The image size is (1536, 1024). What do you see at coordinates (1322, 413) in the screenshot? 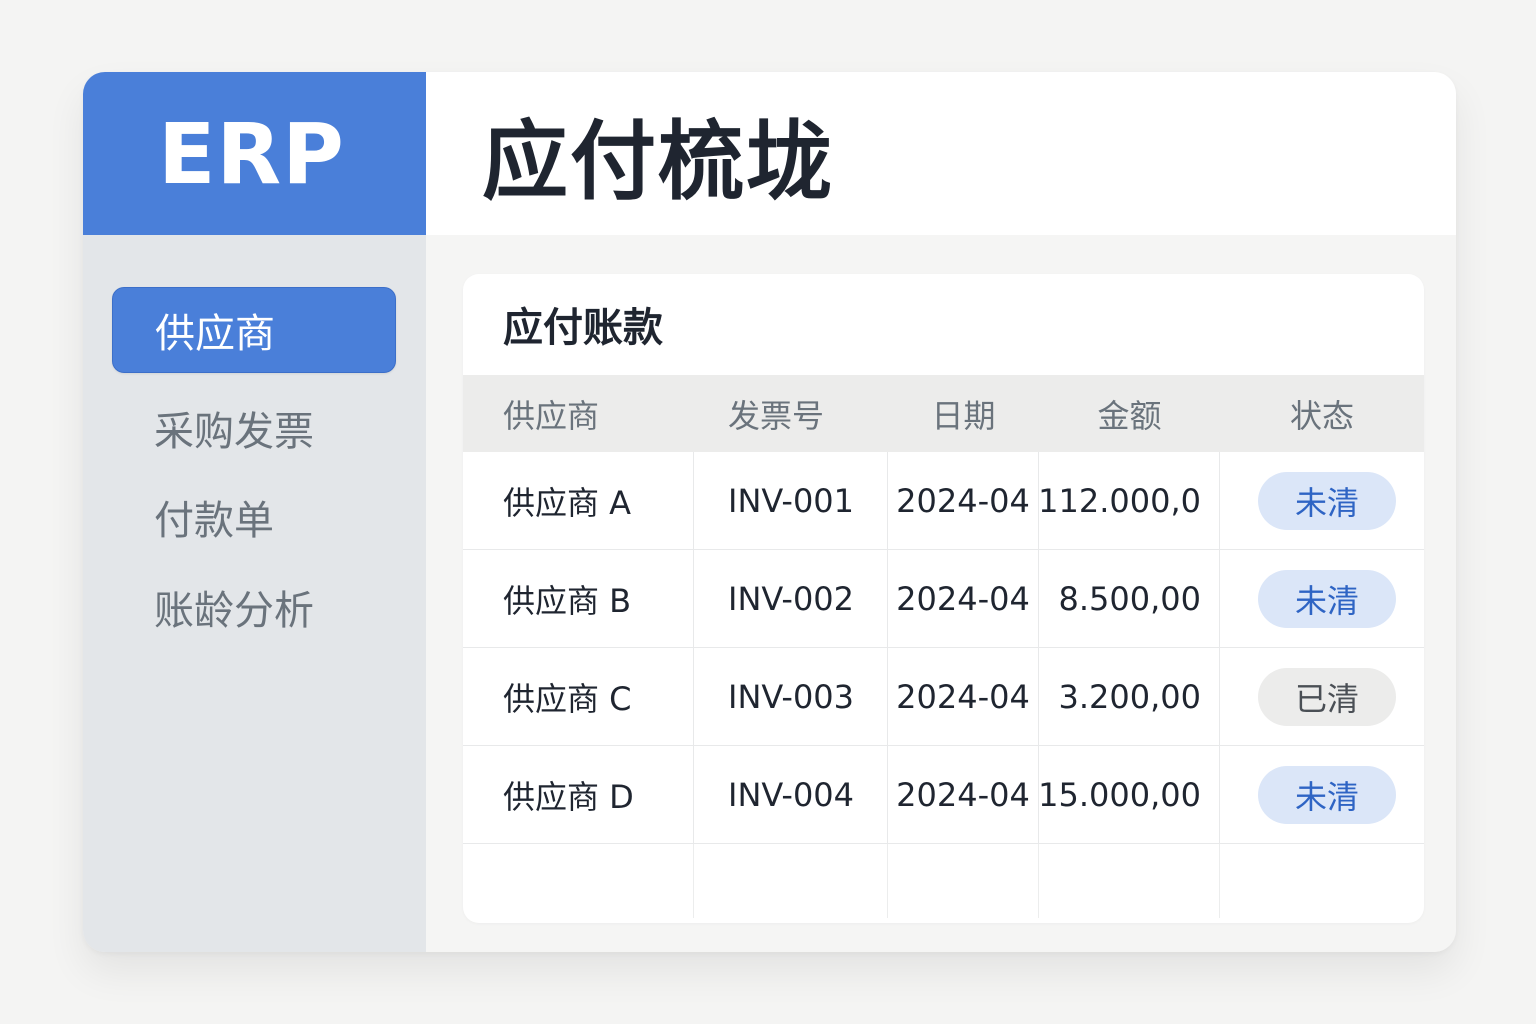
I see `column-header-status: 状态` at bounding box center [1322, 413].